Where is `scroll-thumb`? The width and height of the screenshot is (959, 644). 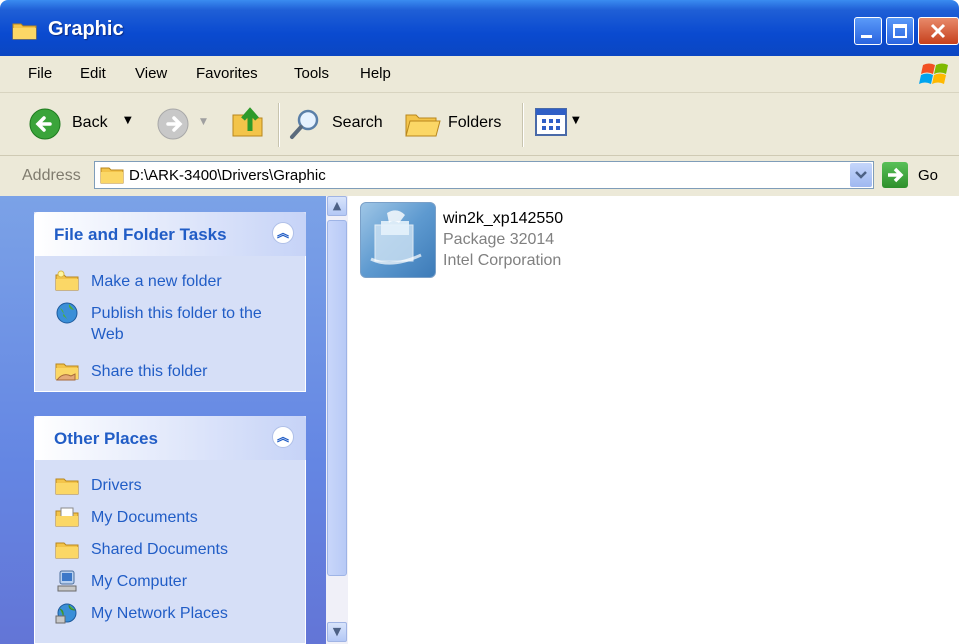
scroll-thumb is located at coordinates (337, 398).